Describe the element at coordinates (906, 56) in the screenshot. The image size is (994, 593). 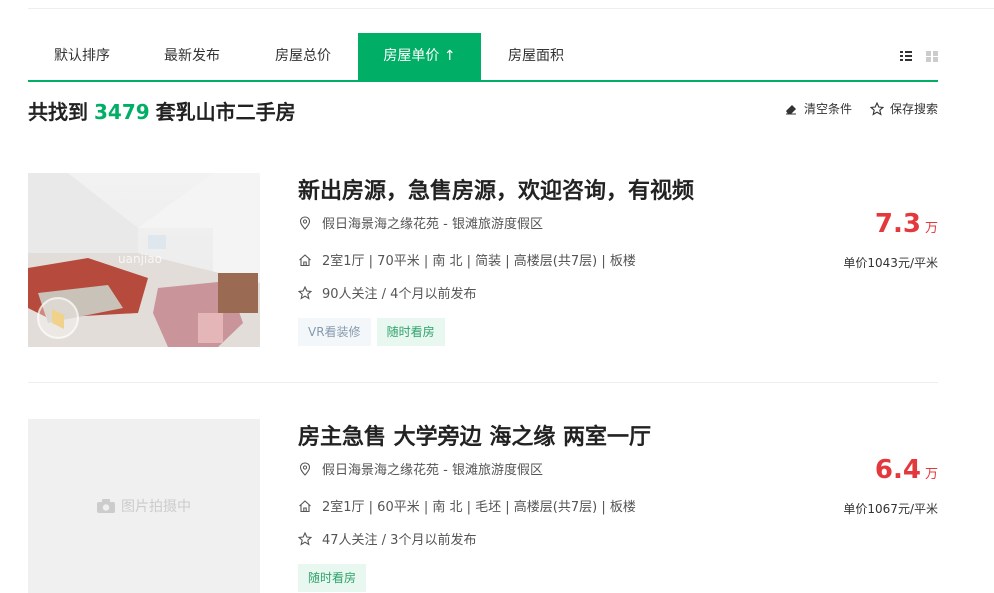
I see `list-view-icon` at that location.